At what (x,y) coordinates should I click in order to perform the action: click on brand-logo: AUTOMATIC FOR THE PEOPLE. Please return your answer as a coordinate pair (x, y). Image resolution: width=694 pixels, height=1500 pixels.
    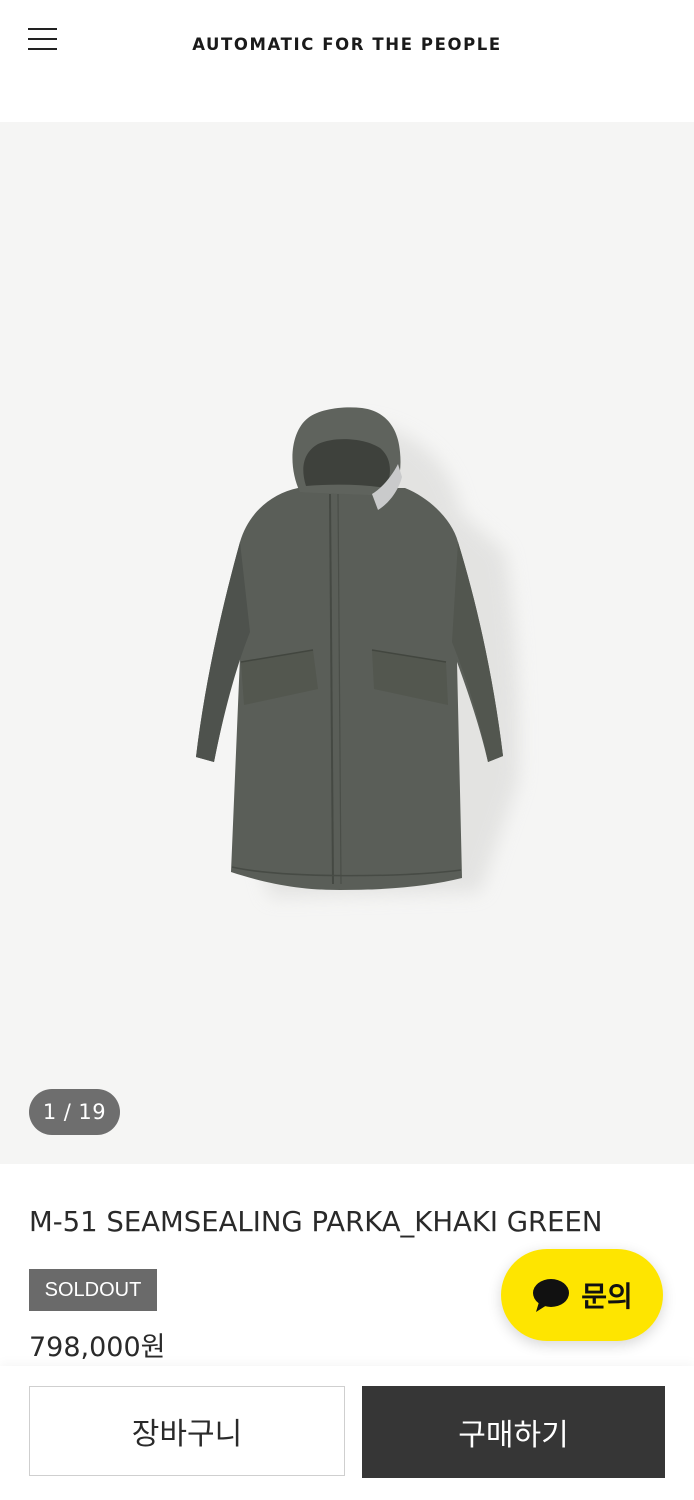
    Looking at the image, I should click on (347, 44).